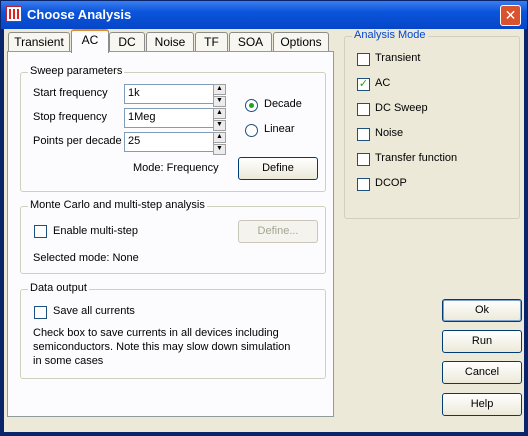  Describe the element at coordinates (86, 258) in the screenshot. I see `selected-mode-text: Selected mode: None` at that location.